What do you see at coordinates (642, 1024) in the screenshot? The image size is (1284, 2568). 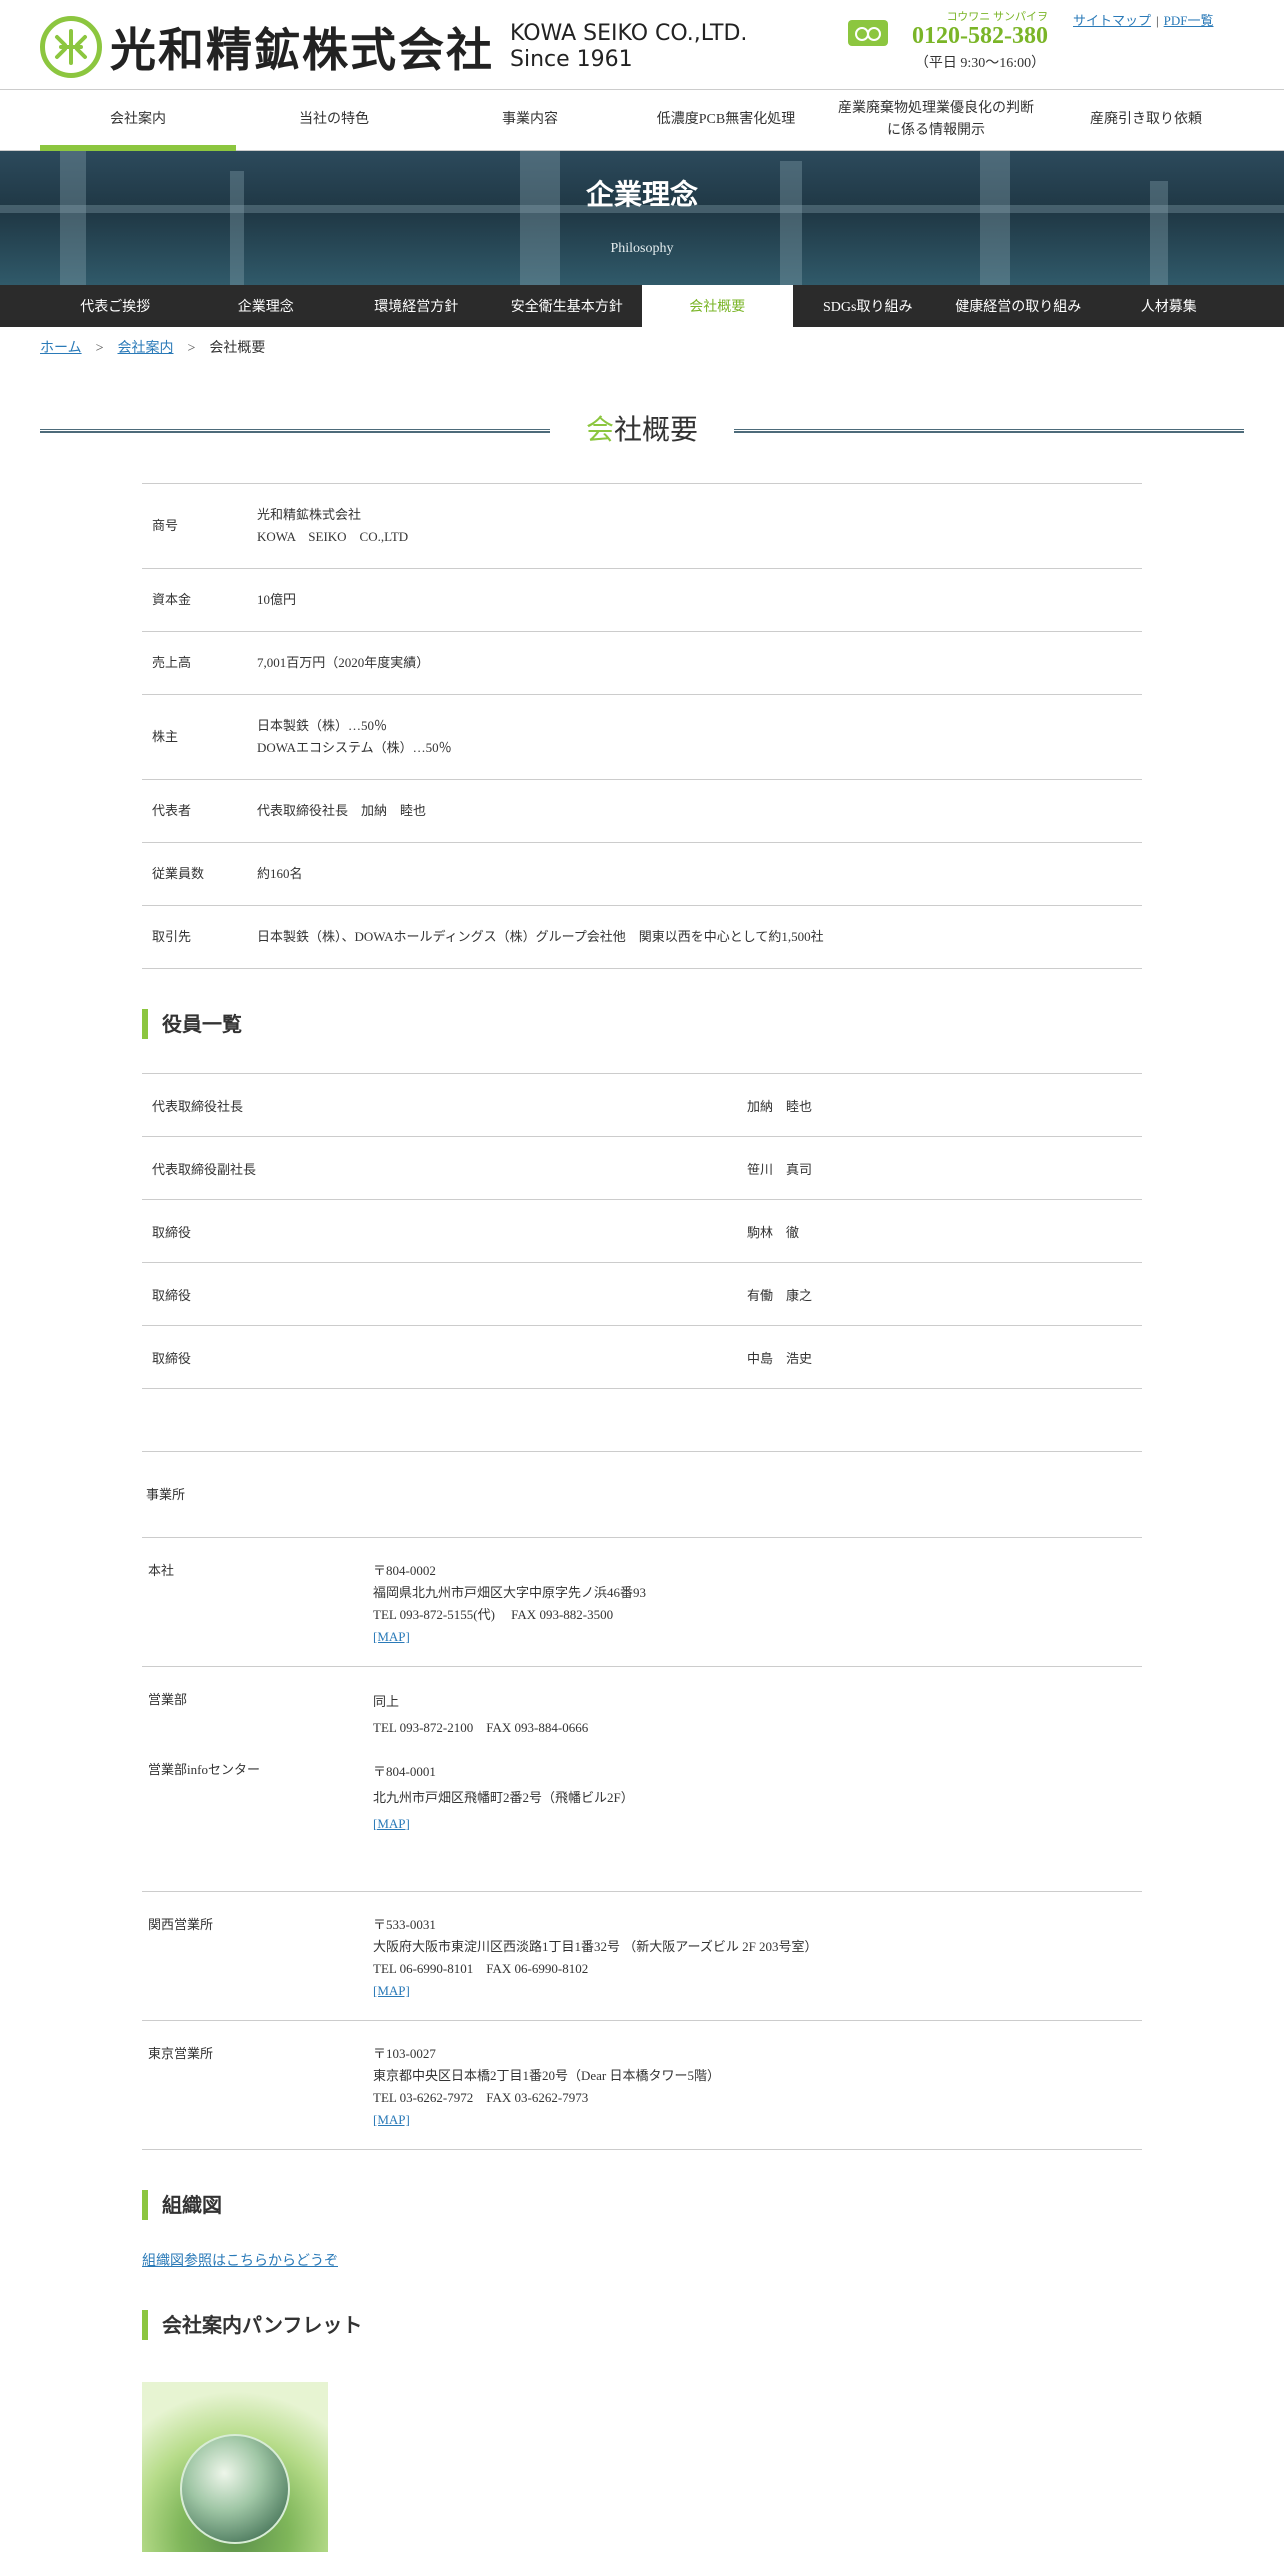 I see `officers-section-title: 役員一覧` at bounding box center [642, 1024].